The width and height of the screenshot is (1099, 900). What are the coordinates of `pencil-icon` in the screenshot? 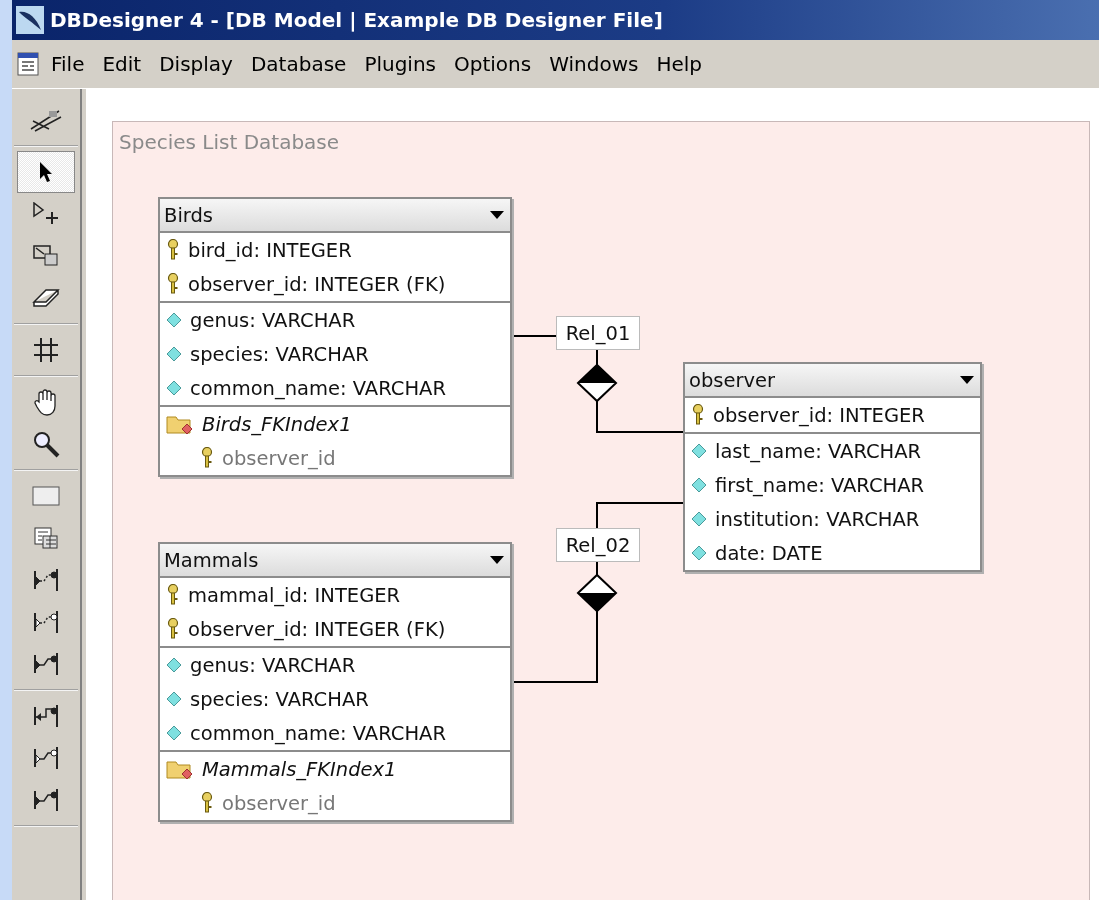 It's located at (46, 120).